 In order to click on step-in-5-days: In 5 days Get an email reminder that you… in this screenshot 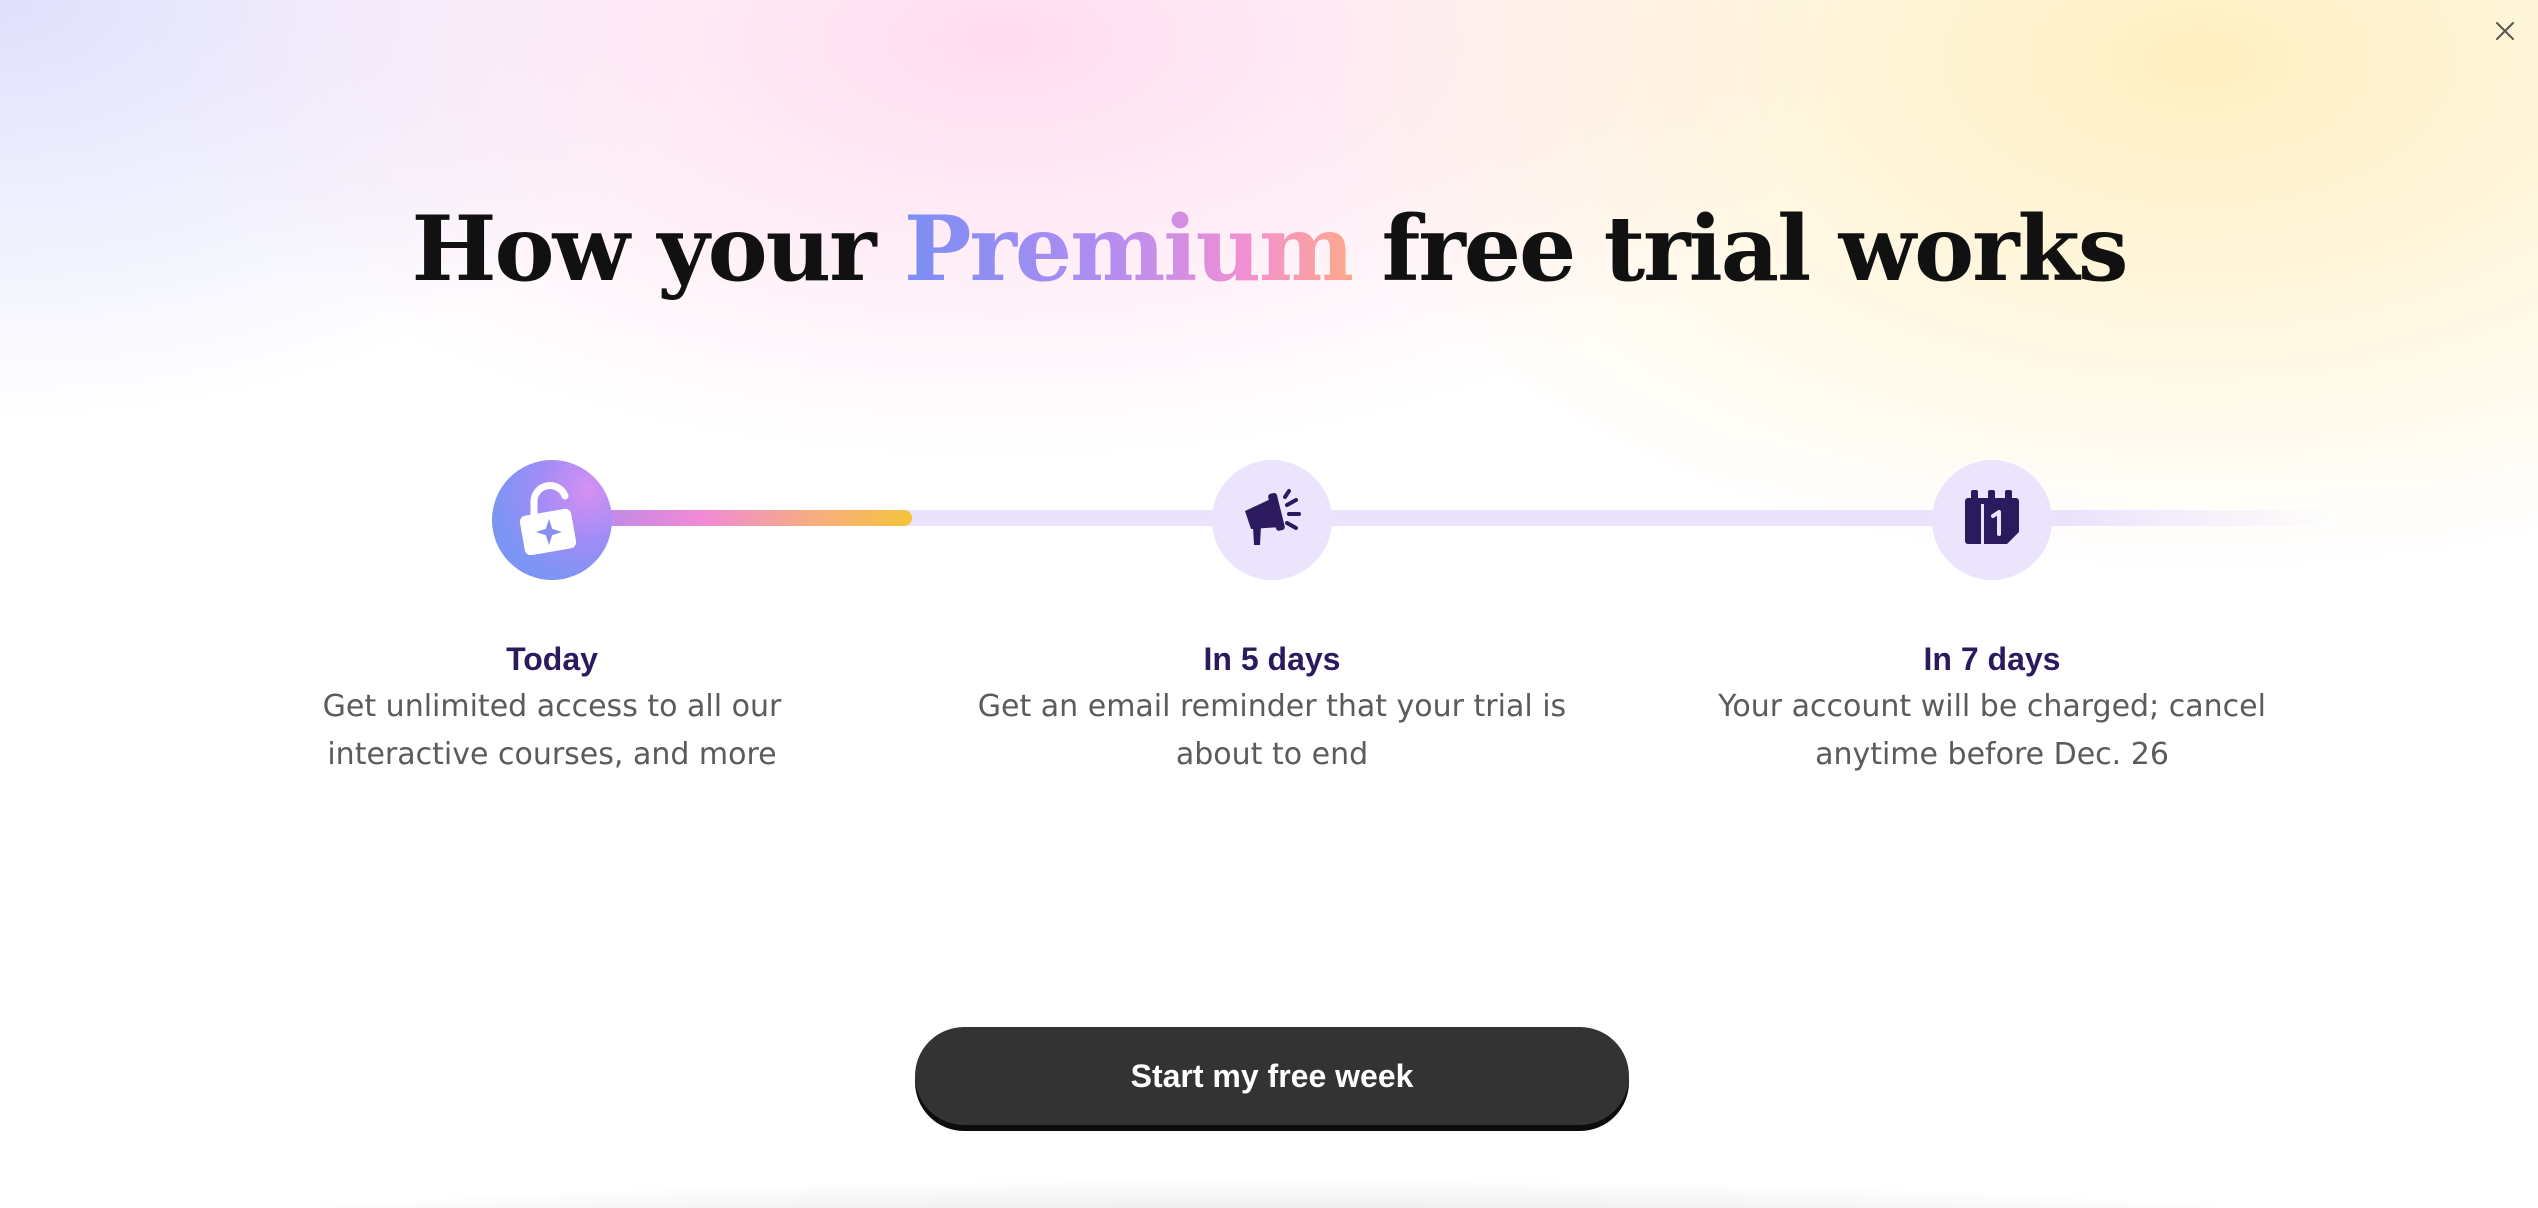, I will do `click(1272, 707)`.